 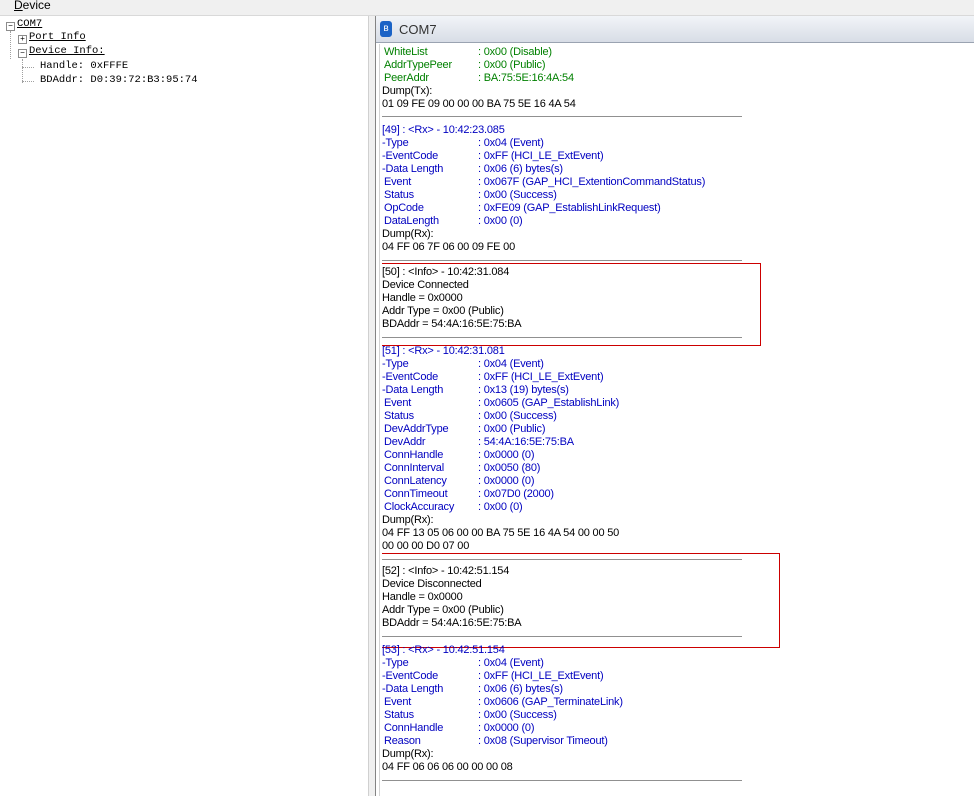 What do you see at coordinates (419, 507) in the screenshot?
I see `field-key: ClockAccuracy` at bounding box center [419, 507].